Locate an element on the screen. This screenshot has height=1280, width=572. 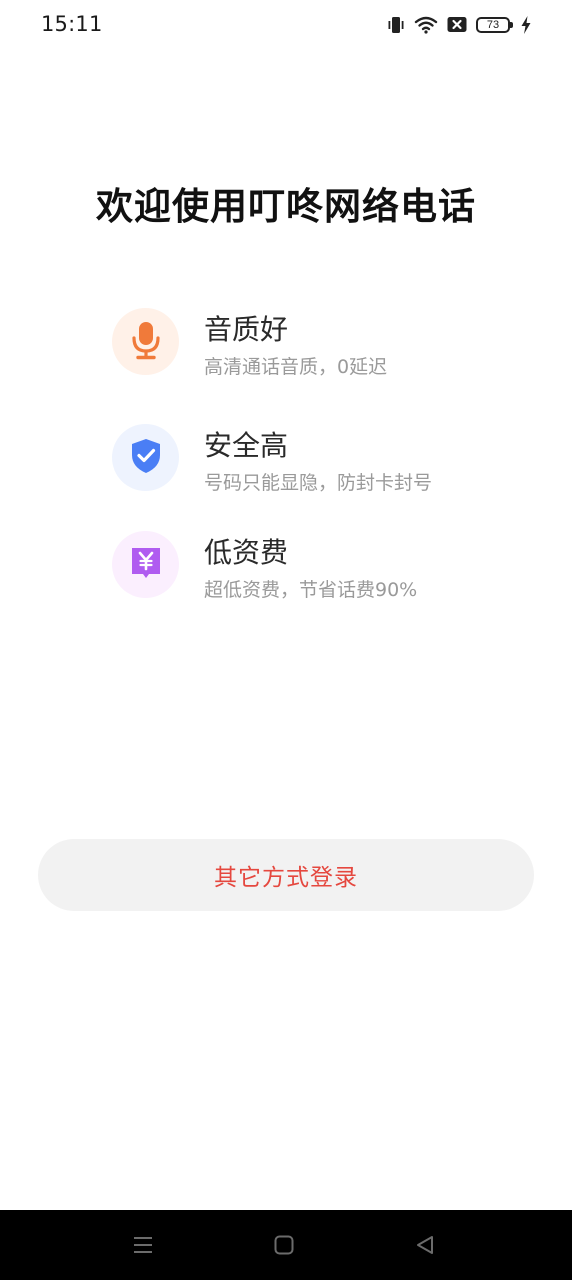
feature-item-security: 安全高 号码只能显隐，防封卡封号 is located at coordinates (312, 464).